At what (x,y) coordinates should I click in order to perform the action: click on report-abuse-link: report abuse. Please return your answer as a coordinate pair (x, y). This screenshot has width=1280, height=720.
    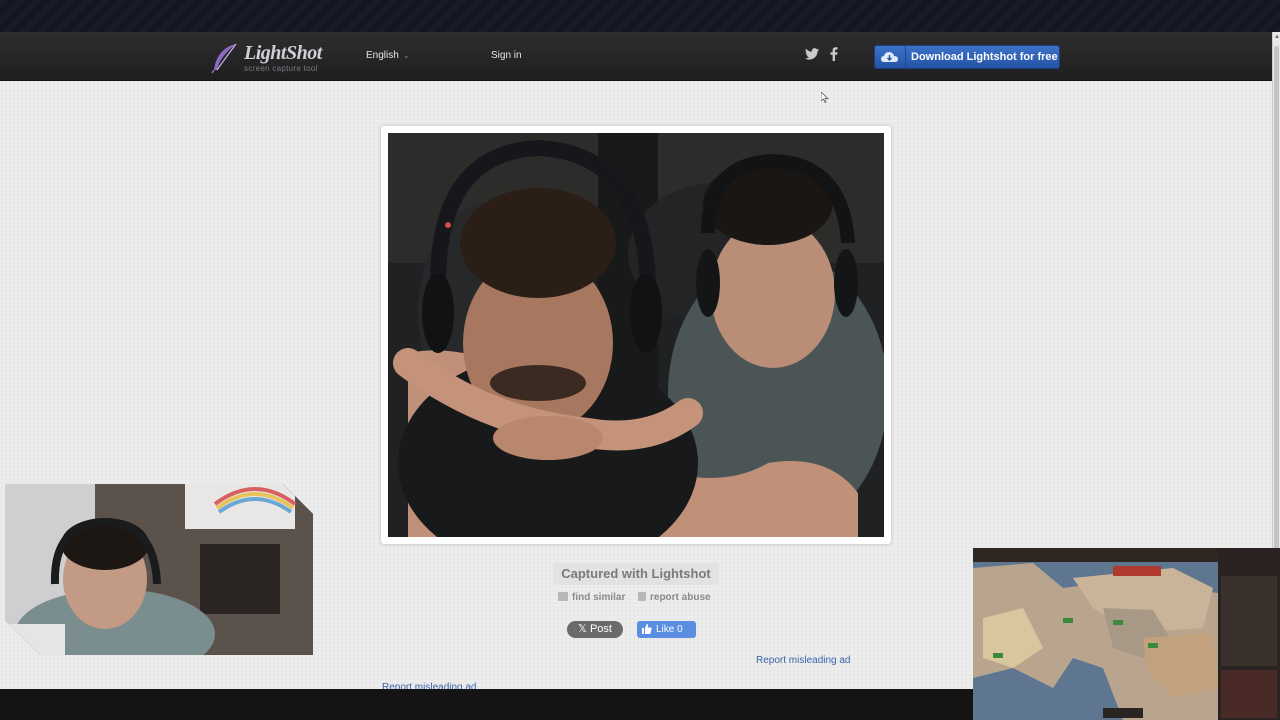
    Looking at the image, I should click on (674, 597).